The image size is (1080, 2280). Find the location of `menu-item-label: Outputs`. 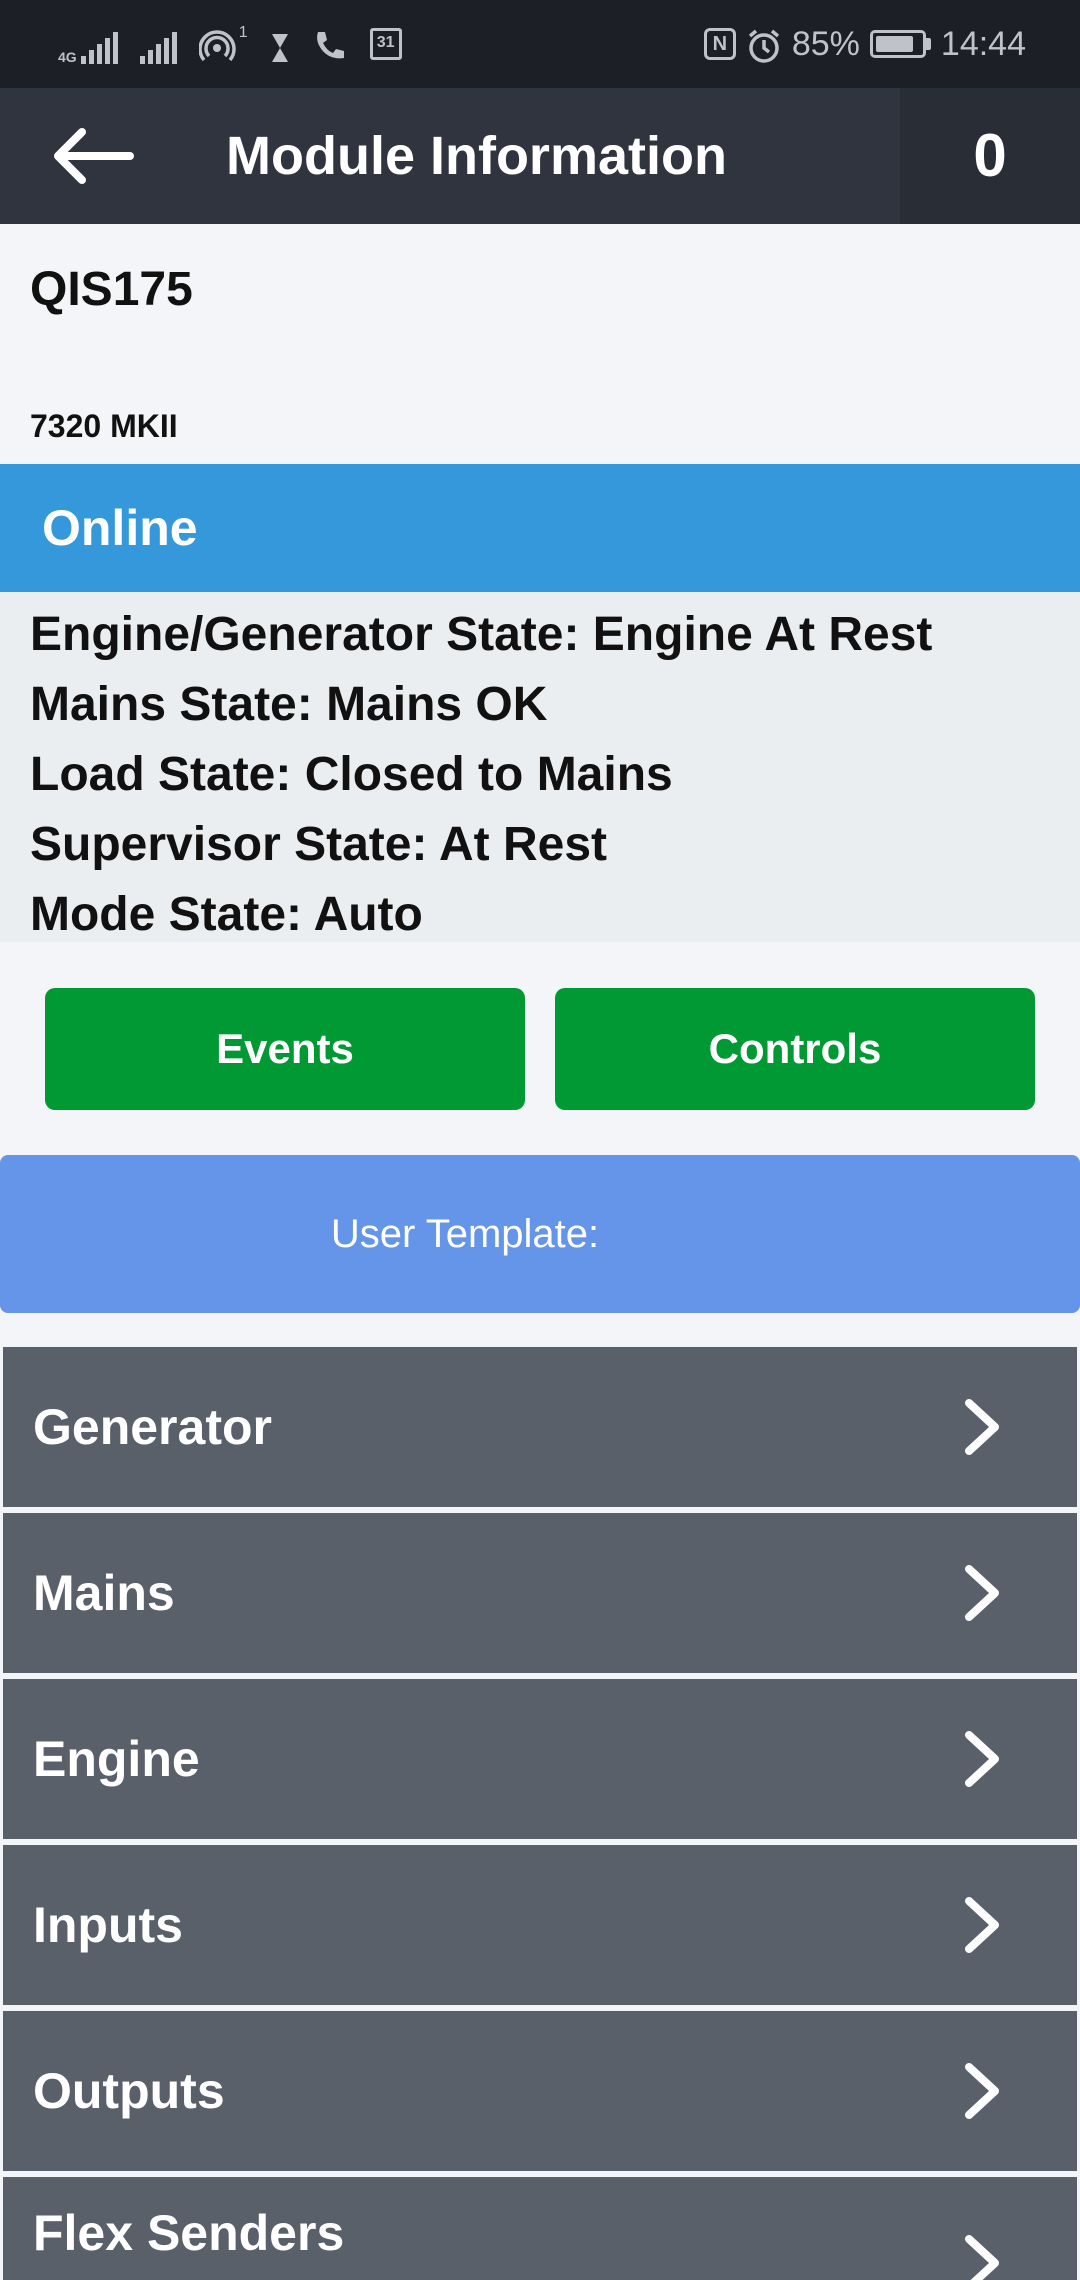

menu-item-label: Outputs is located at coordinates (129, 2091).